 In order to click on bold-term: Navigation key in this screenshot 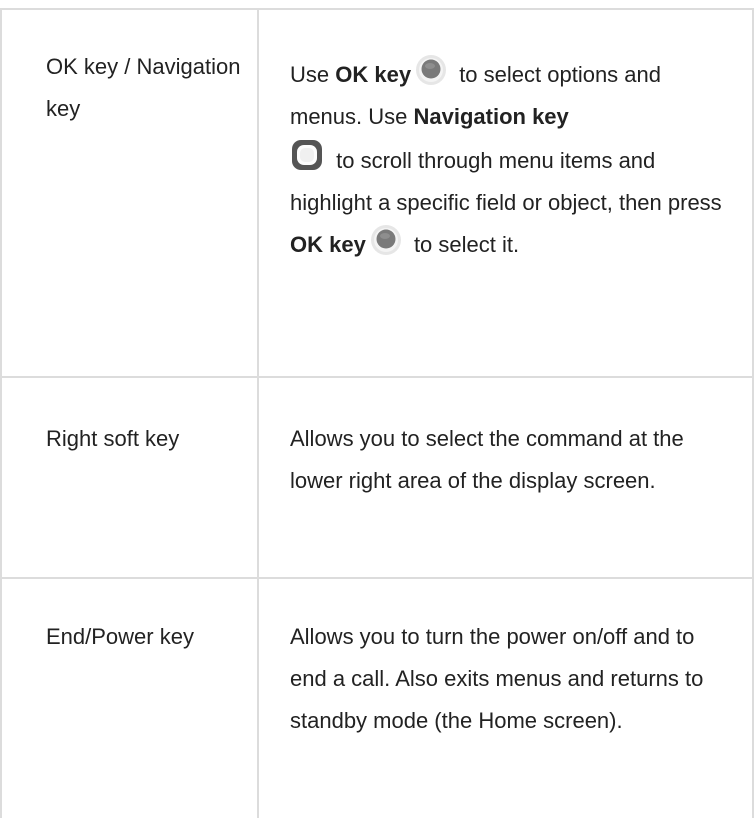, I will do `click(491, 116)`.